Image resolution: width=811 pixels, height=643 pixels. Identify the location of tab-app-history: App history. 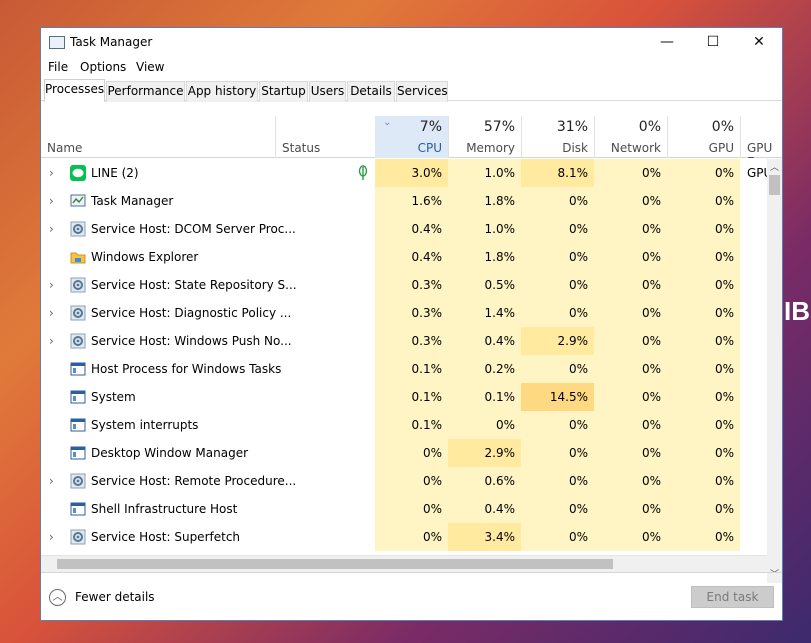
(222, 91).